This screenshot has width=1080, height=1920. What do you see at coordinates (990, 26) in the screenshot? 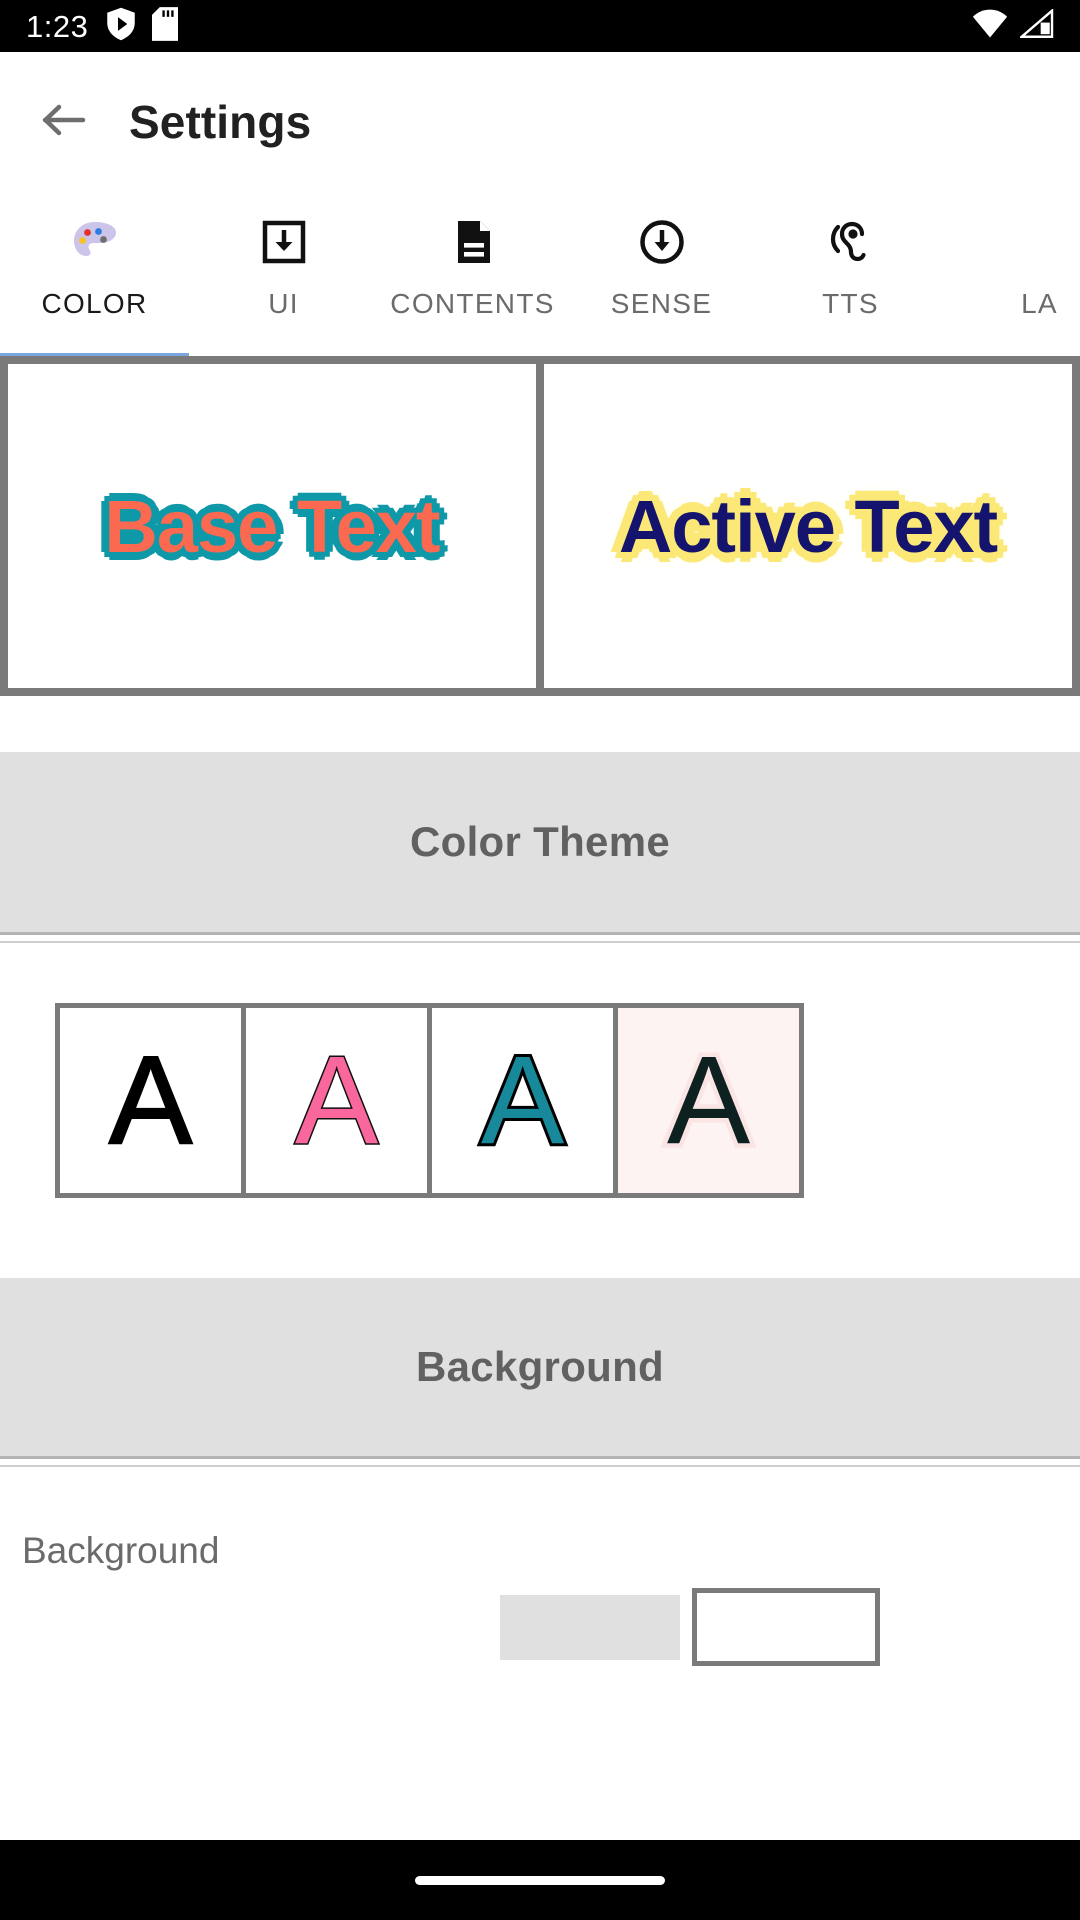
I see `wifi-icon` at bounding box center [990, 26].